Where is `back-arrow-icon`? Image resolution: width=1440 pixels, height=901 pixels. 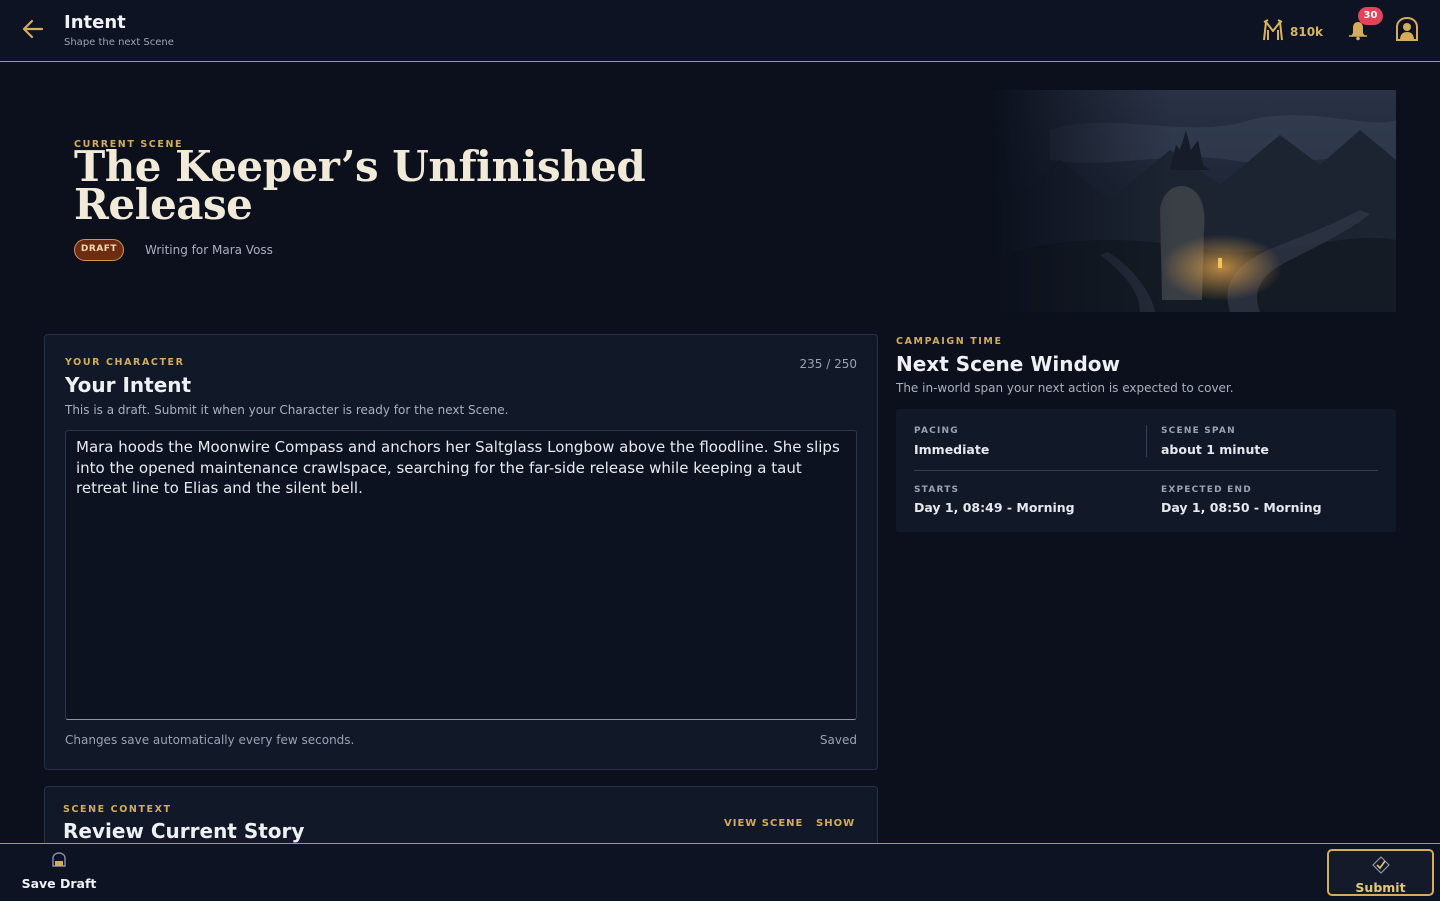 back-arrow-icon is located at coordinates (33, 29).